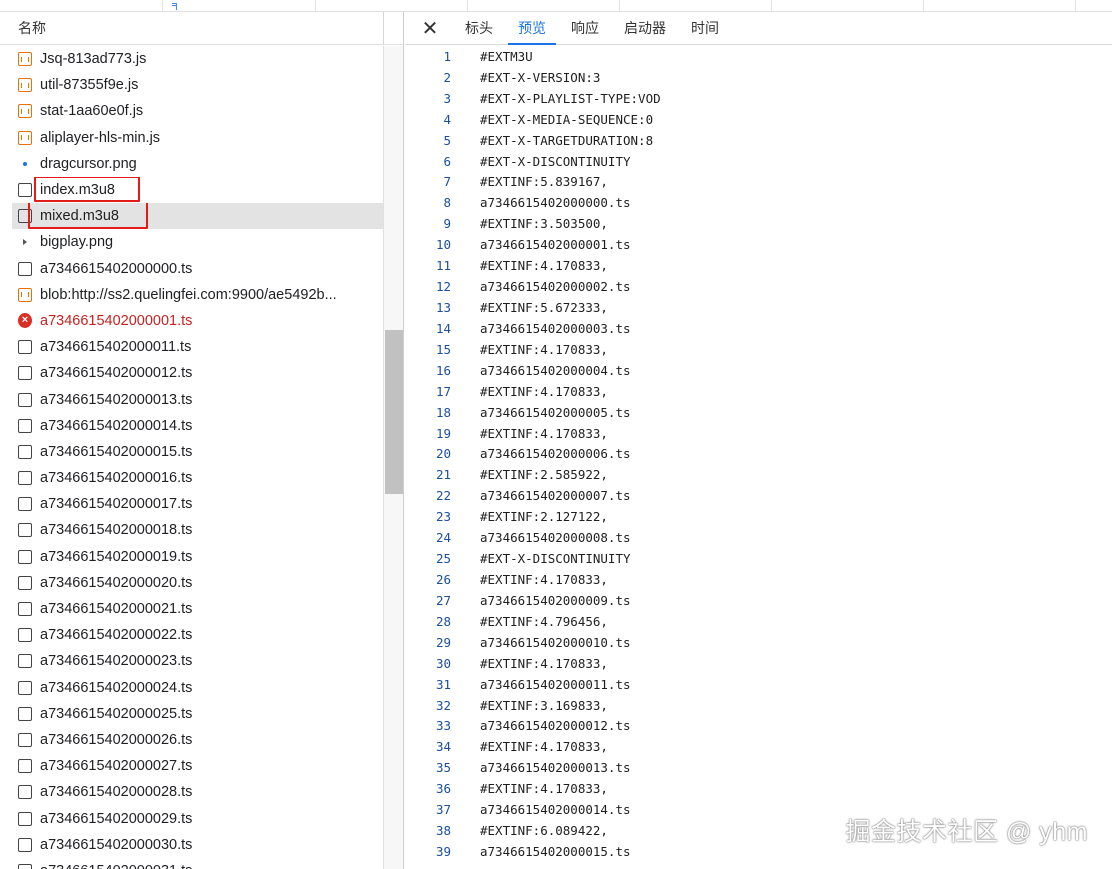  I want to click on code-line: 1 #EXTM3U, so click(758, 56).